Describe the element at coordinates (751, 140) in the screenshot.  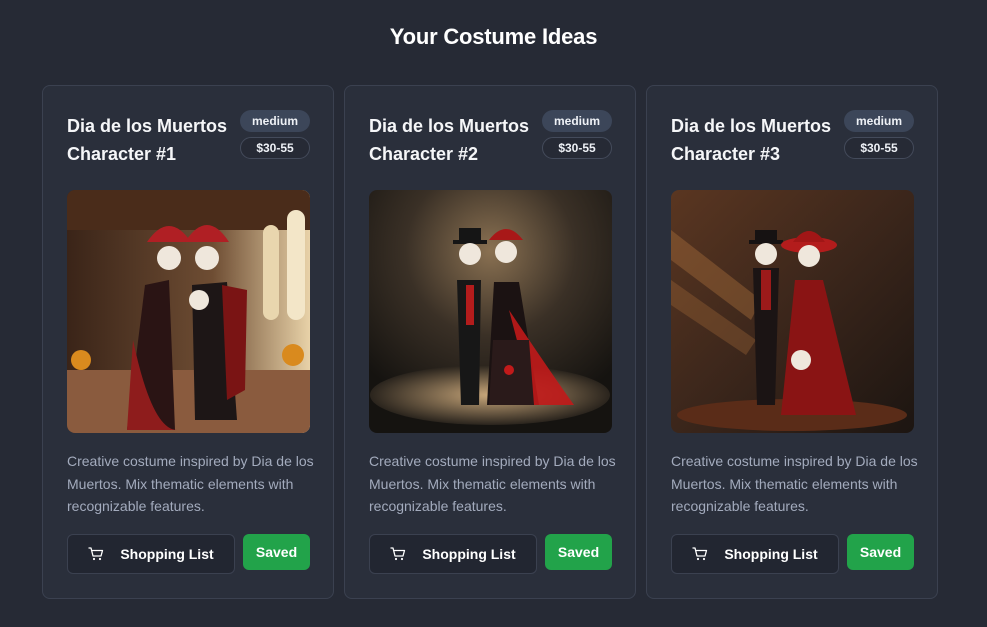
I see `costume-title: Dia de los Muertos Character #3` at that location.